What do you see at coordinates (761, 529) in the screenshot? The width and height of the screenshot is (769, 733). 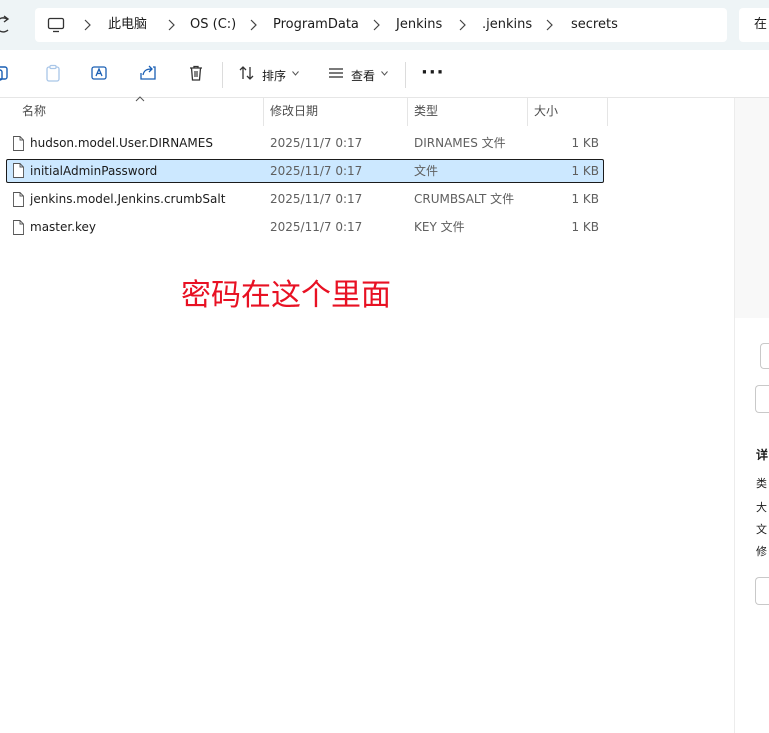 I see `details-label: 文` at bounding box center [761, 529].